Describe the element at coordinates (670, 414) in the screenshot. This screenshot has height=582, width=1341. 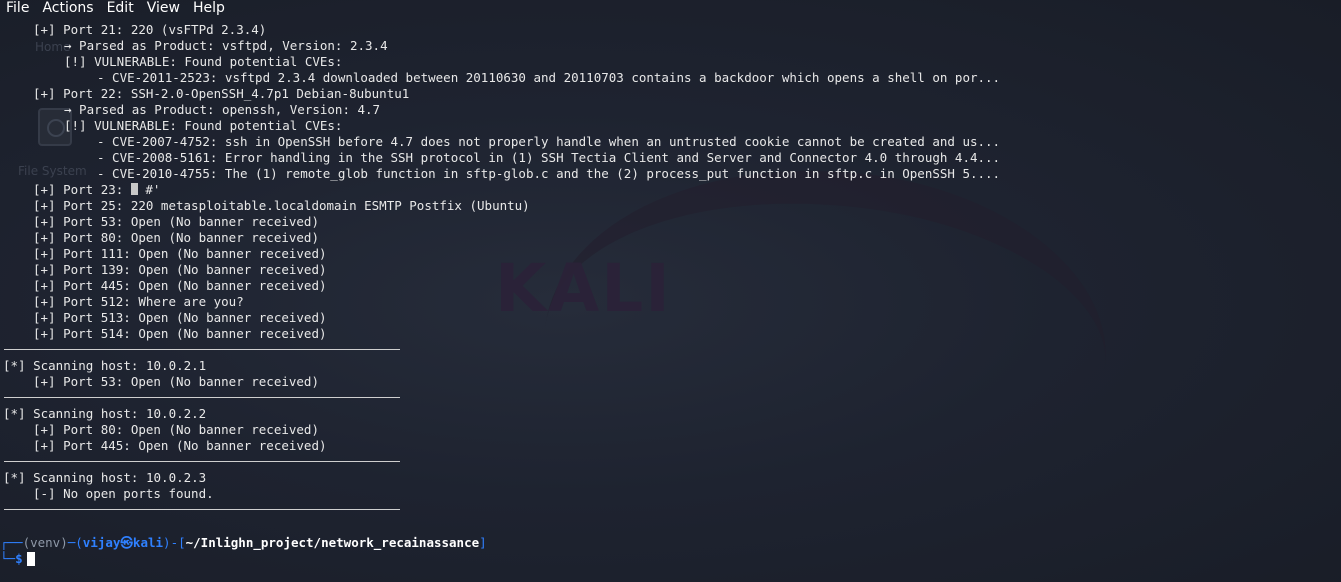
I see `output-line: [*] Scanning host: 10.0.2.2` at that location.